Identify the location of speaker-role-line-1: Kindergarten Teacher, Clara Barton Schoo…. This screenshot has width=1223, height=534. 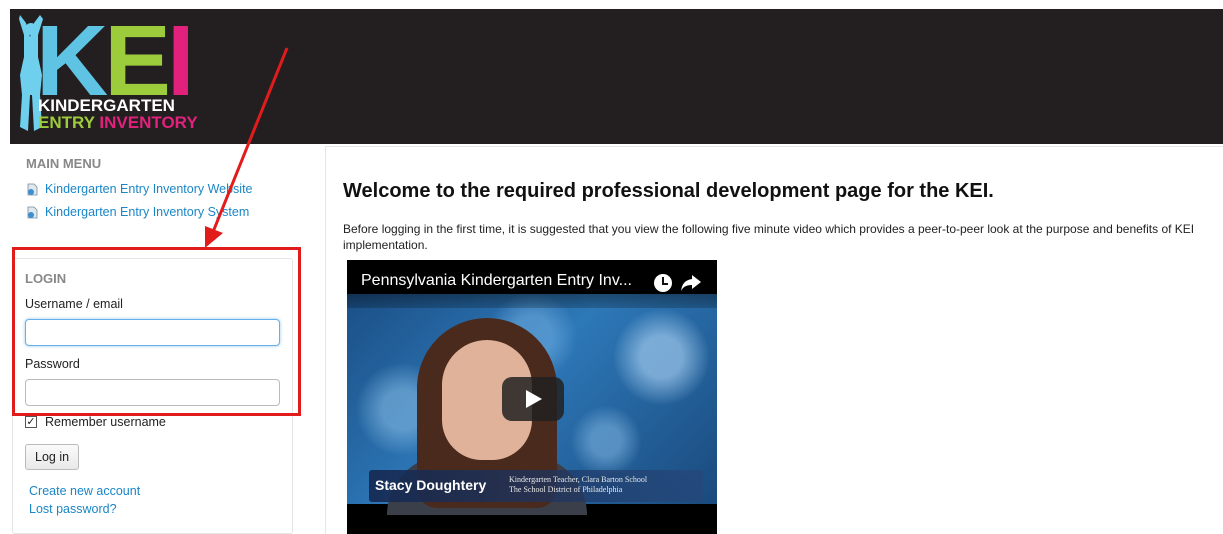
(578, 479).